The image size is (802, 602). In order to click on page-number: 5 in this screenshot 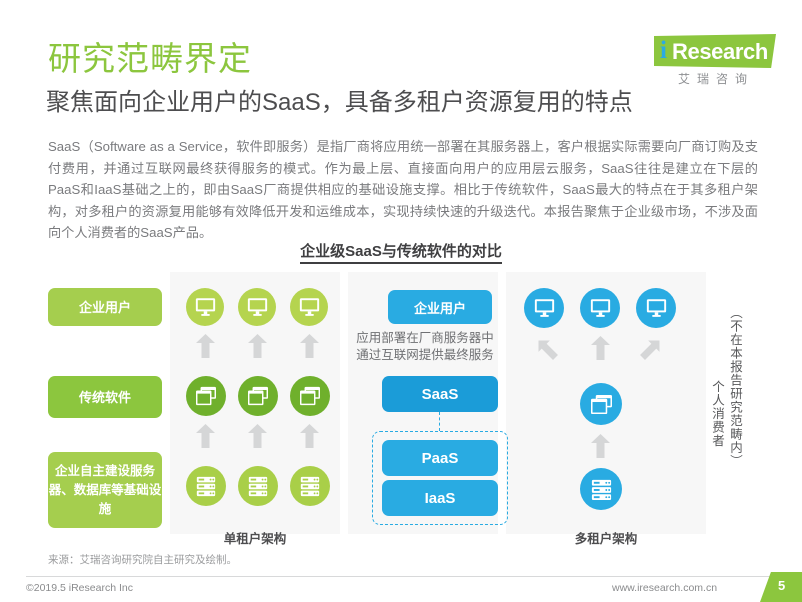, I will do `click(782, 585)`.